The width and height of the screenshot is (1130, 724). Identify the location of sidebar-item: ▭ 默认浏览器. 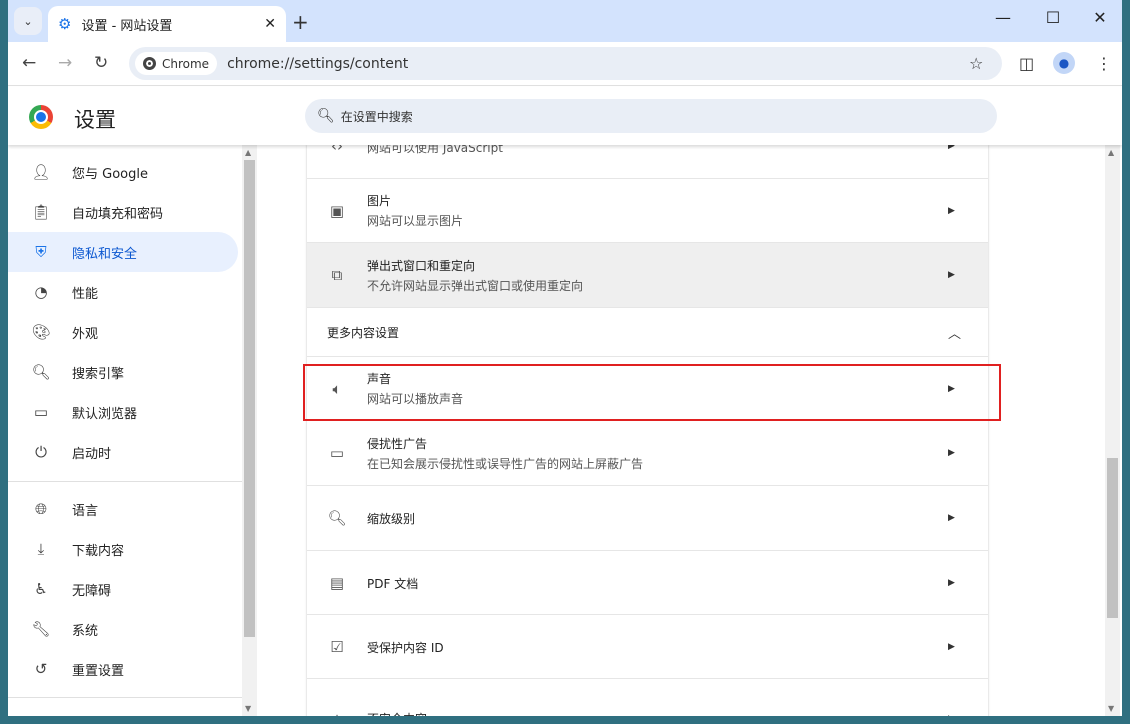
(123, 412).